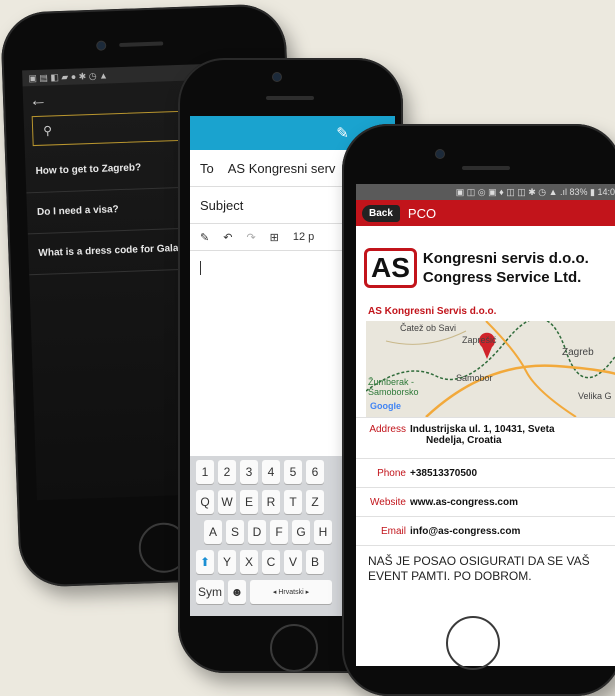  Describe the element at coordinates (235, 532) in the screenshot. I see `key: S` at that location.